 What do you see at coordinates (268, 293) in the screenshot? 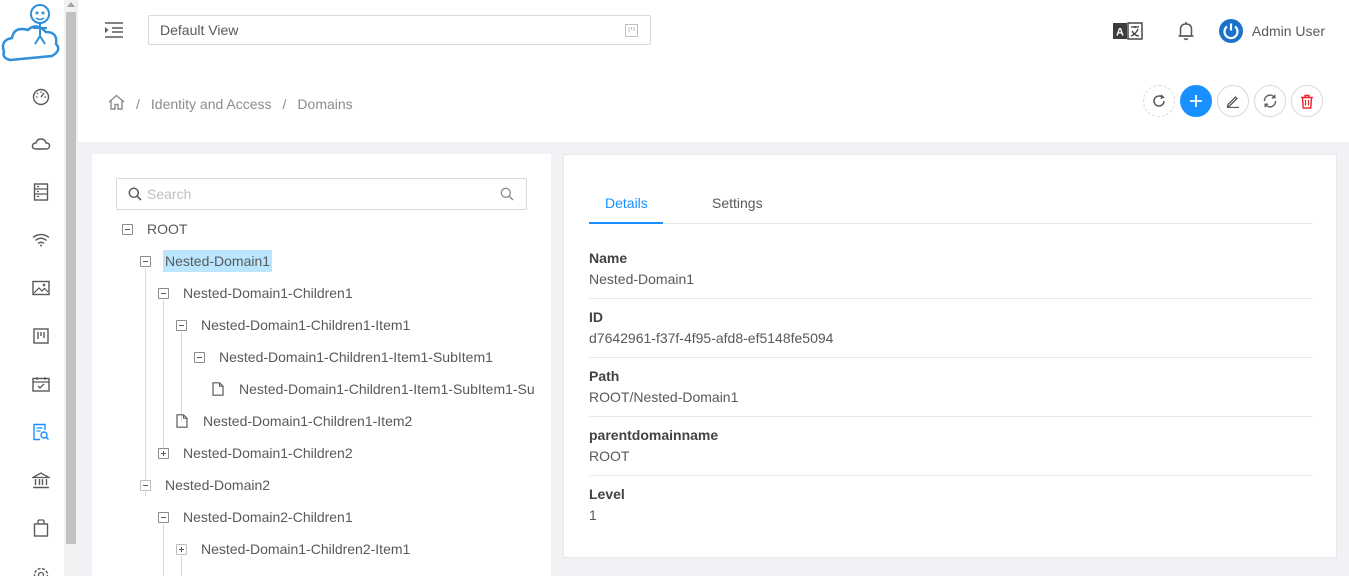
I see `tree-node-title: Nested-Domain1-Children1` at bounding box center [268, 293].